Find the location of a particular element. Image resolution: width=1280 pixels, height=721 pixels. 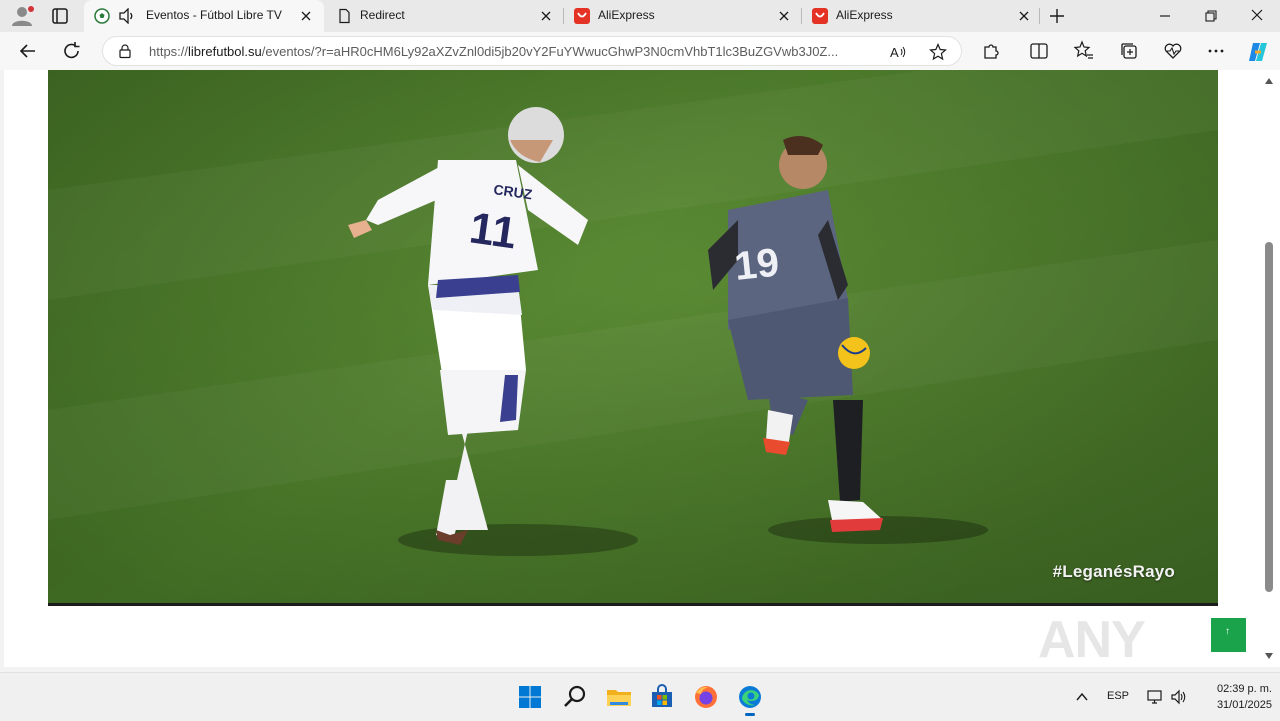

close-window-button is located at coordinates (1257, 16).